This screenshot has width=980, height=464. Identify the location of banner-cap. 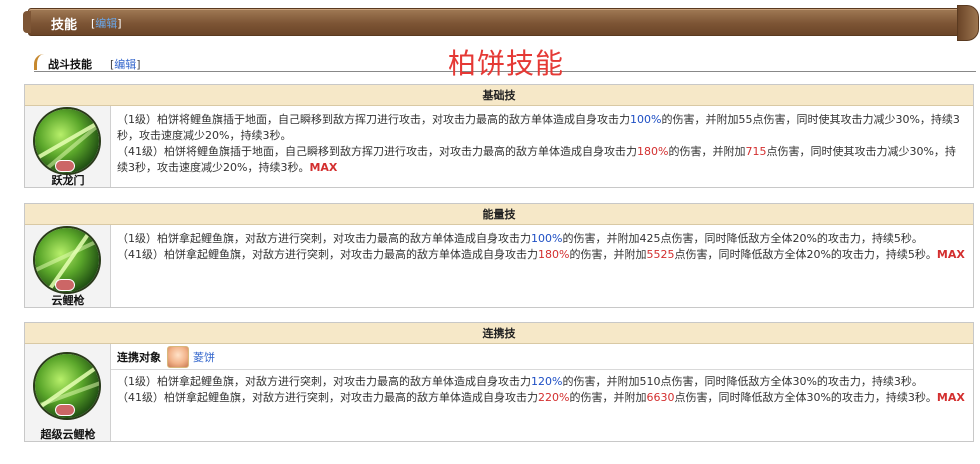
(27, 22).